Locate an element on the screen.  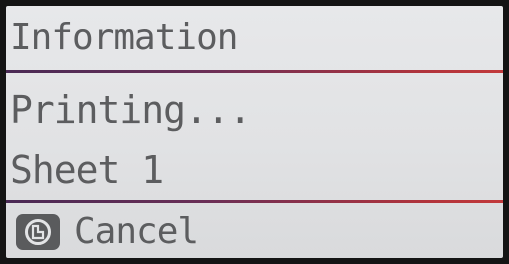
stop-icon is located at coordinates (38, 232).